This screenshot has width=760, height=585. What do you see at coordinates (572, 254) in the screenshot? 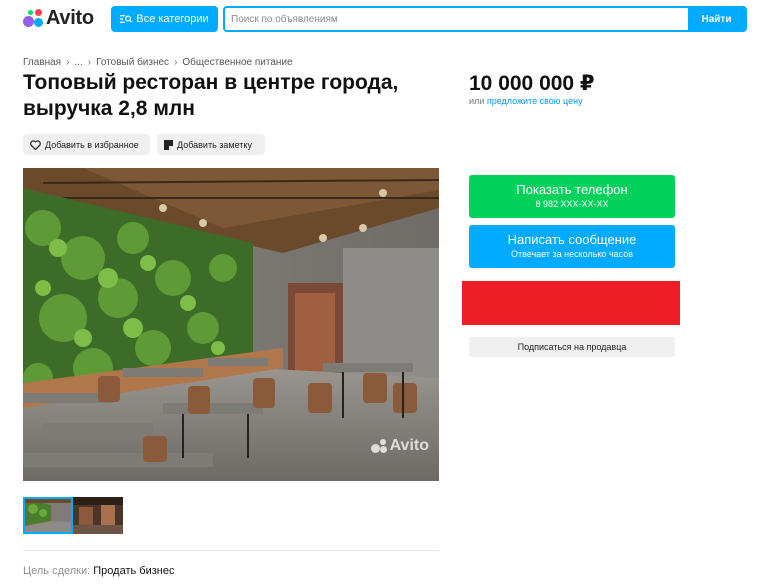
I see `response-time: Отвечает за несколько часов` at bounding box center [572, 254].